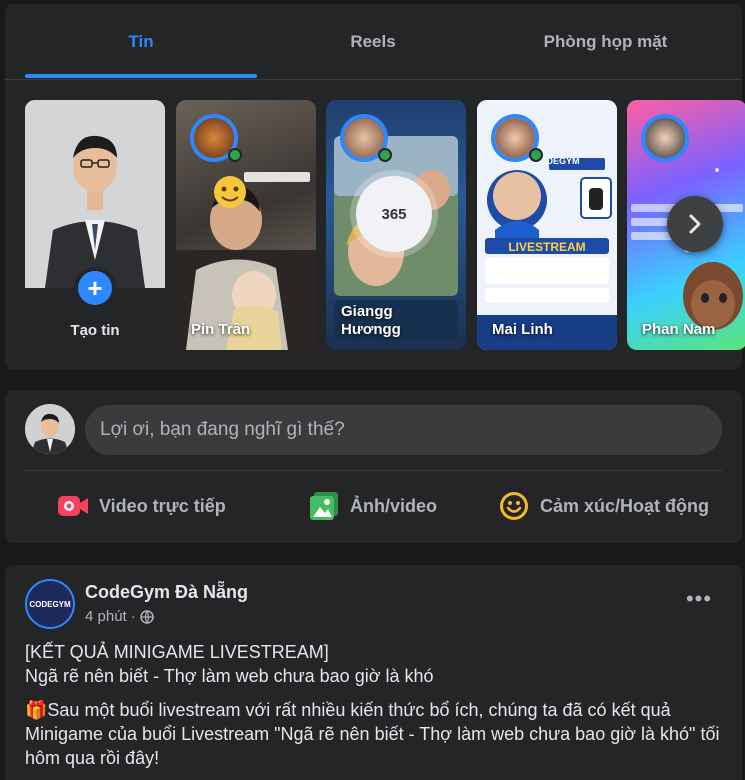 The height and width of the screenshot is (780, 745). I want to click on post-author-name: CodeGym Đà Nẵng, so click(166, 592).